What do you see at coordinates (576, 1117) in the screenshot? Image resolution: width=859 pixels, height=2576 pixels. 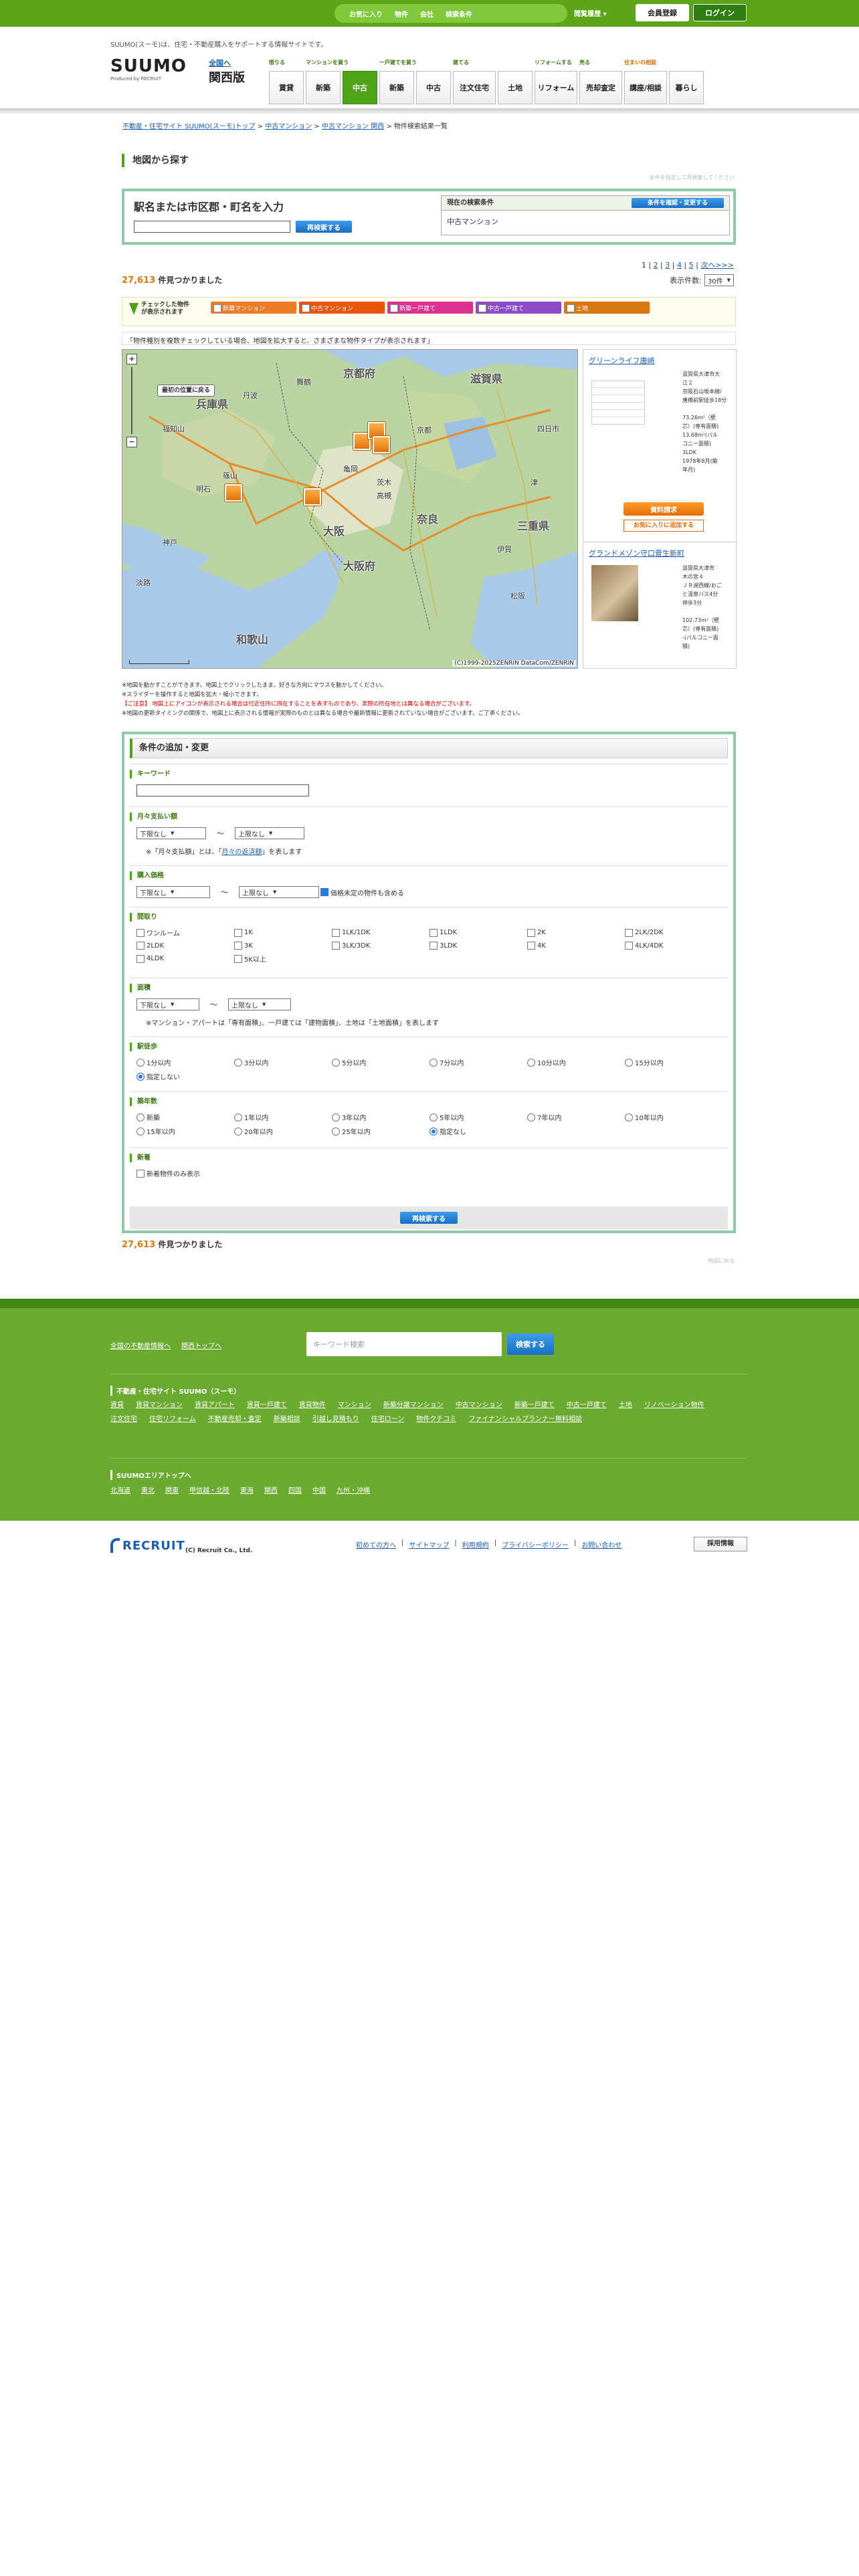 I see `option-radio: 7年以内` at bounding box center [576, 1117].